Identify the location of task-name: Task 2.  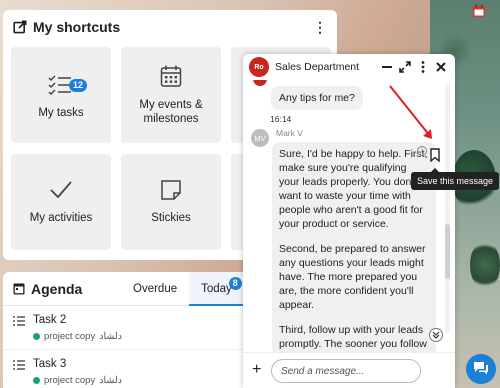
(50, 320).